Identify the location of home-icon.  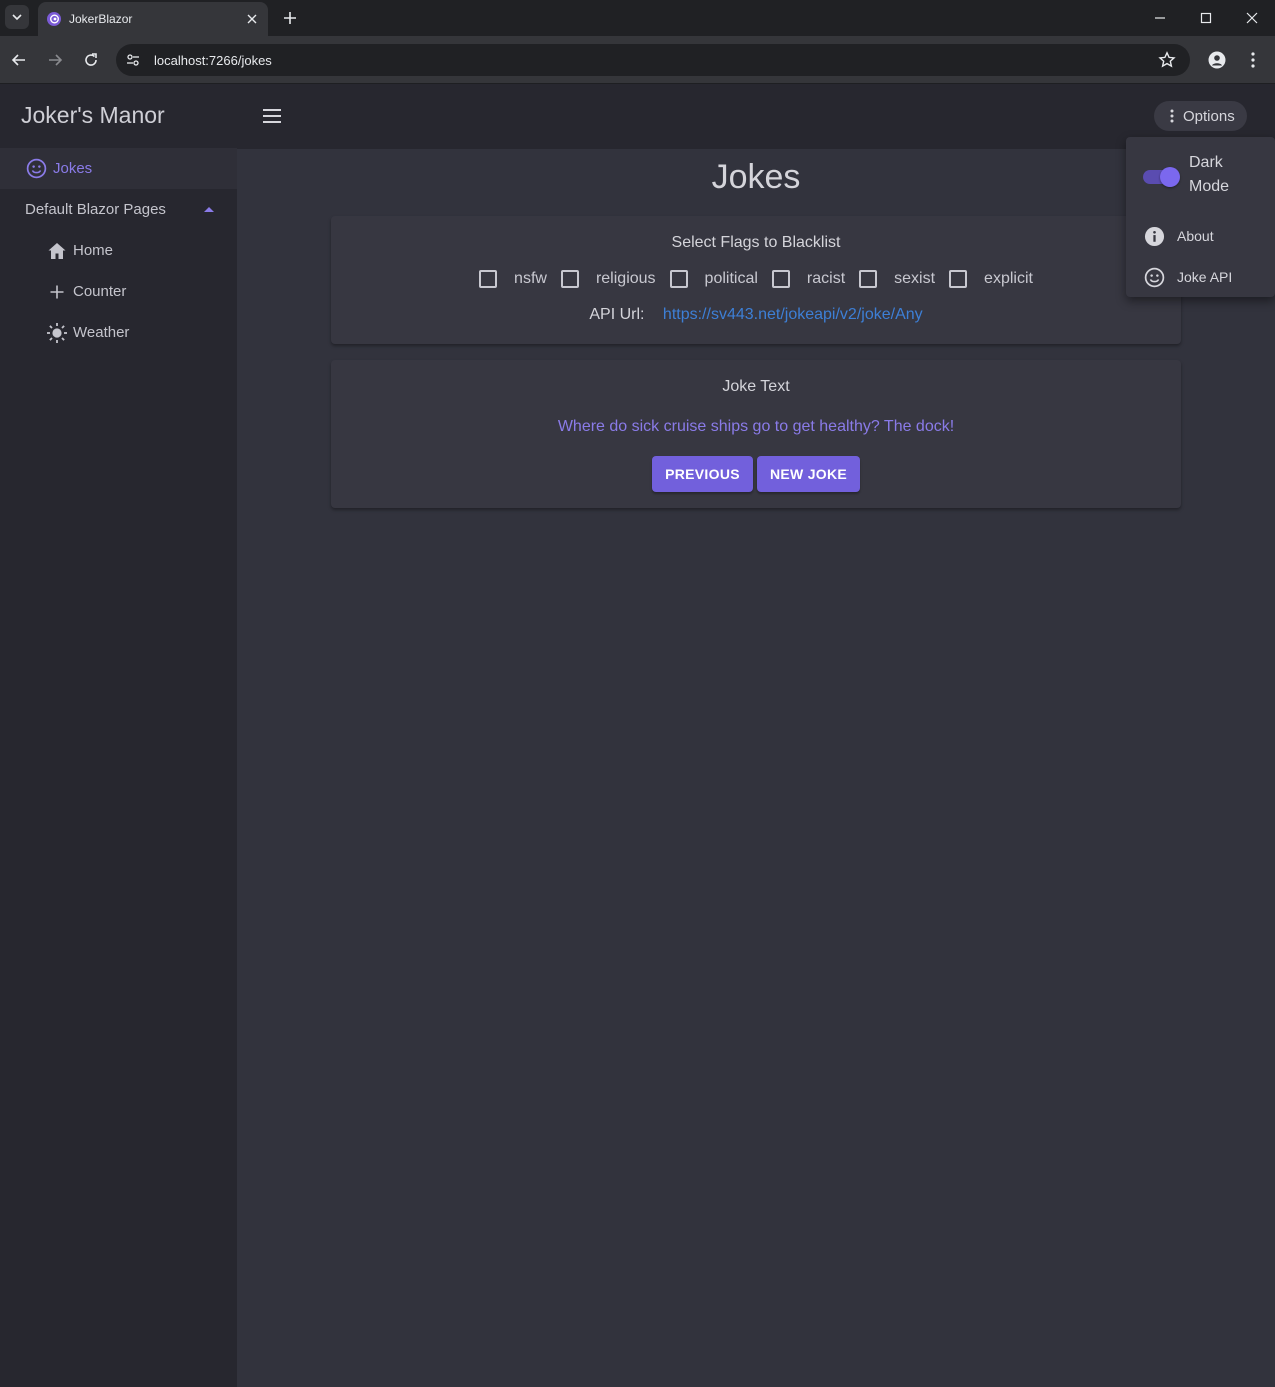
(57, 251).